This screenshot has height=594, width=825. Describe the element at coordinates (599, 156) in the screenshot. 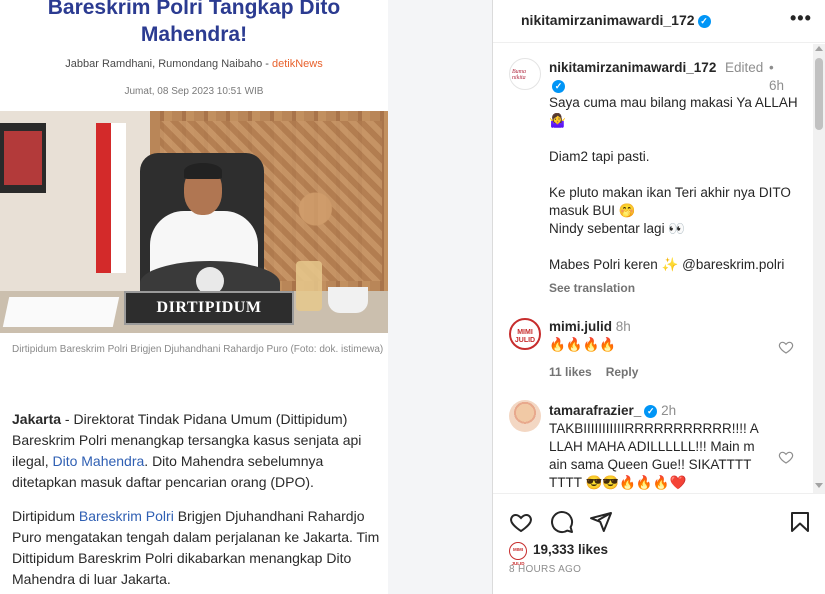

I see `owner-comment-line: Diam2 tapi pasti.` at that location.